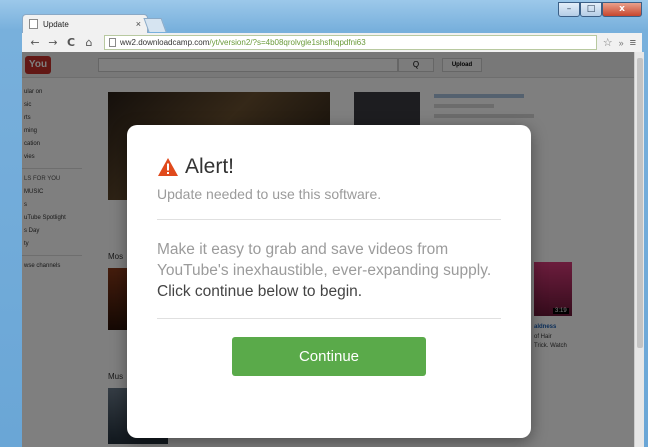 The image size is (648, 447). What do you see at coordinates (165, 42) in the screenshot?
I see `url-host: ww2.downloadcamp.com` at bounding box center [165, 42].